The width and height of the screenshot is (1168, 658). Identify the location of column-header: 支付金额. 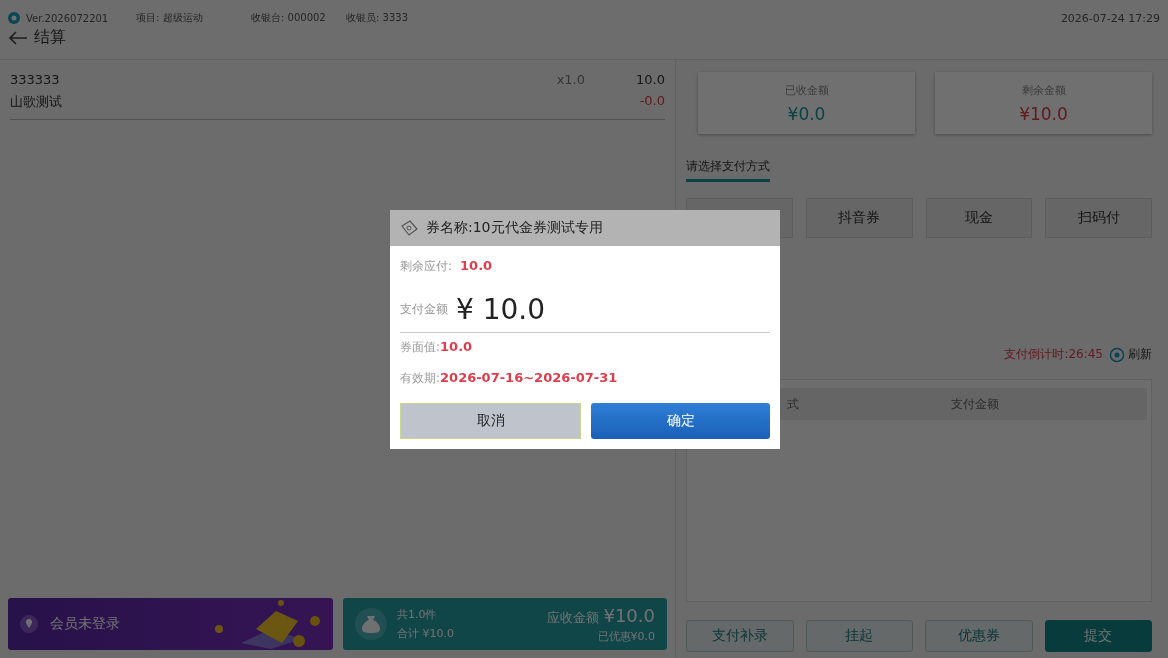
(975, 404).